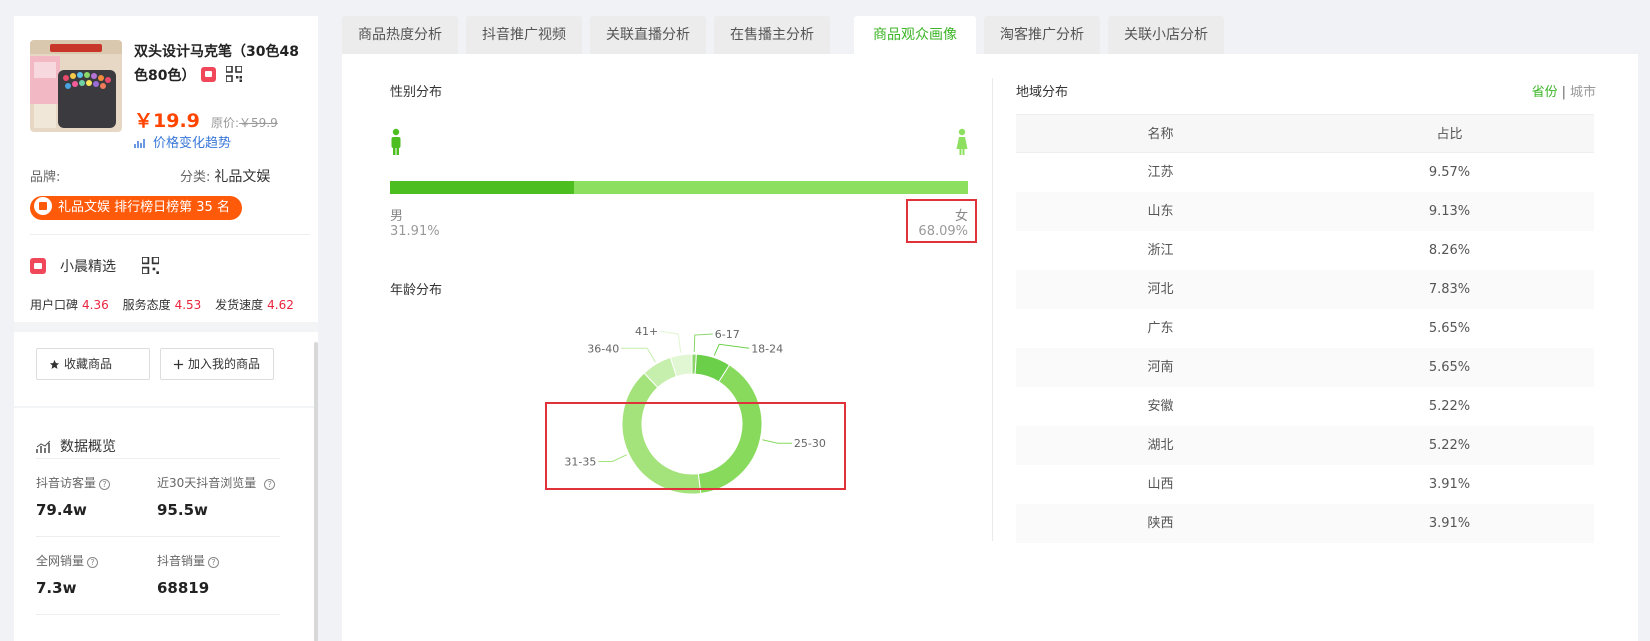  Describe the element at coordinates (217, 364) in the screenshot. I see `add-to-my-products-button: 加入我的商品` at that location.